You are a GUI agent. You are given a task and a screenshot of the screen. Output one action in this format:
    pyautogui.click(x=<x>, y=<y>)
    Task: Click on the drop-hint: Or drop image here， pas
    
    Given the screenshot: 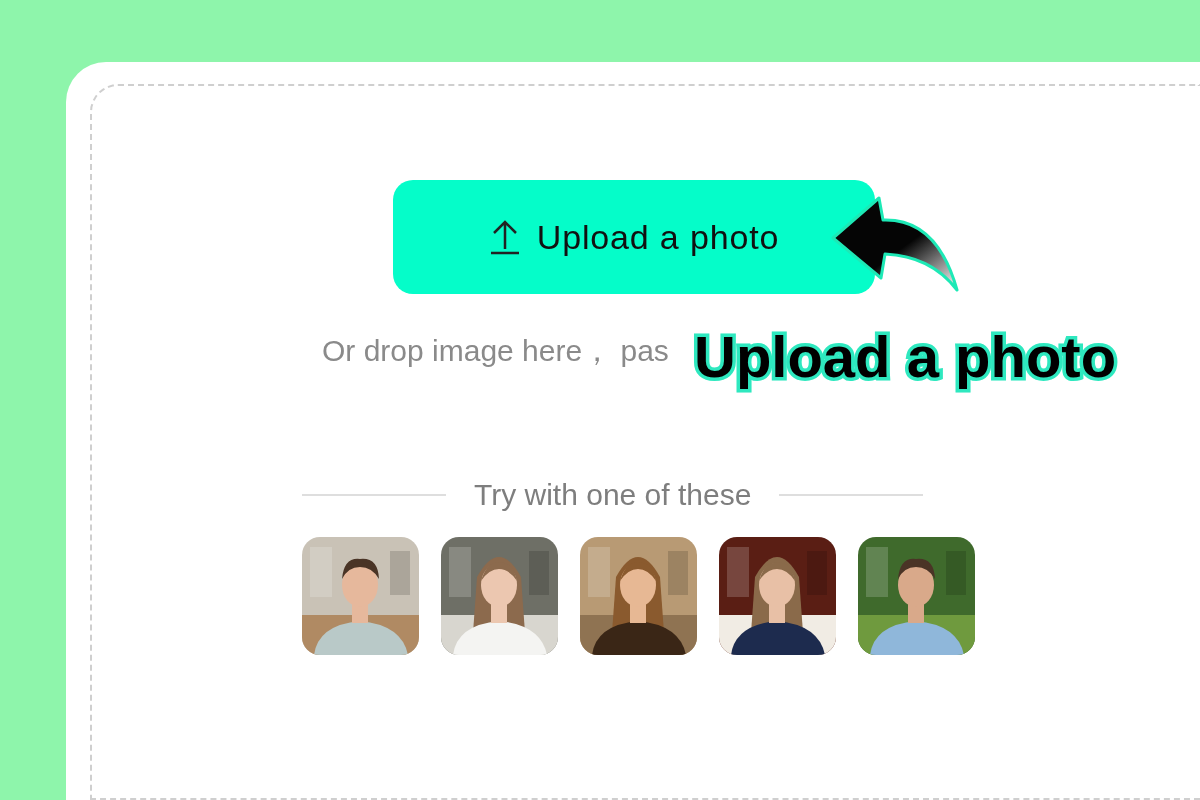 What is the action you would take?
    pyautogui.click(x=495, y=350)
    